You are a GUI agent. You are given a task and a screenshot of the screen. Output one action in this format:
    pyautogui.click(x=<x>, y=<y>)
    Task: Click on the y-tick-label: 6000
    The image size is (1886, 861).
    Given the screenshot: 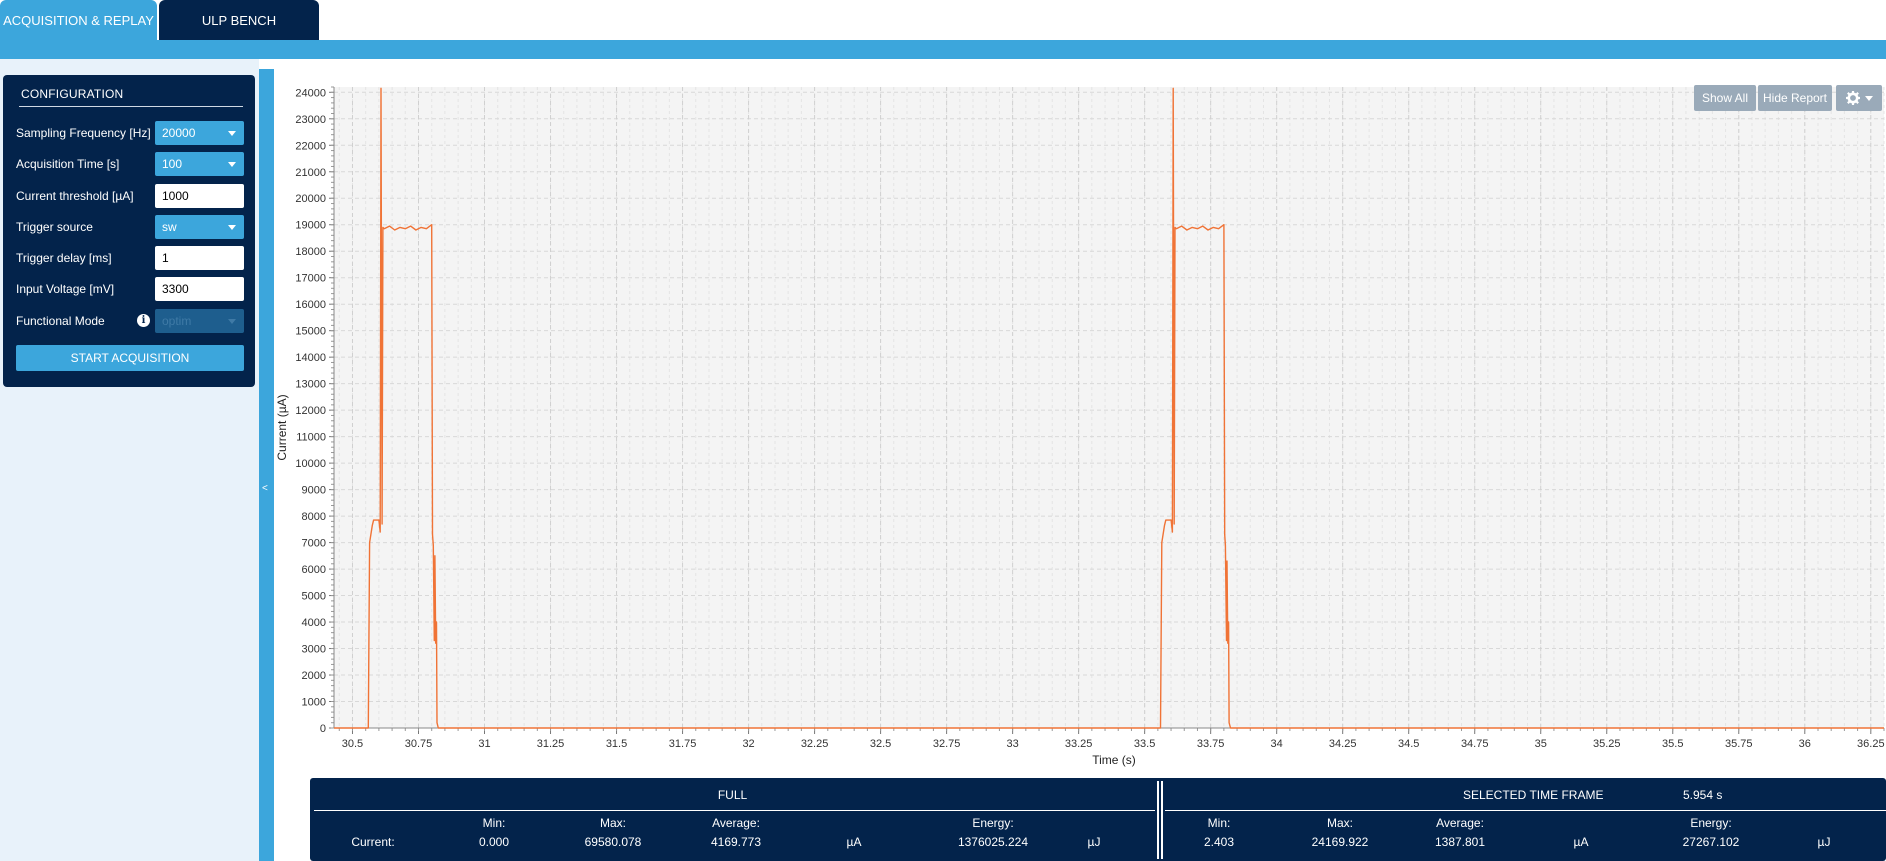 What is the action you would take?
    pyautogui.click(x=314, y=570)
    